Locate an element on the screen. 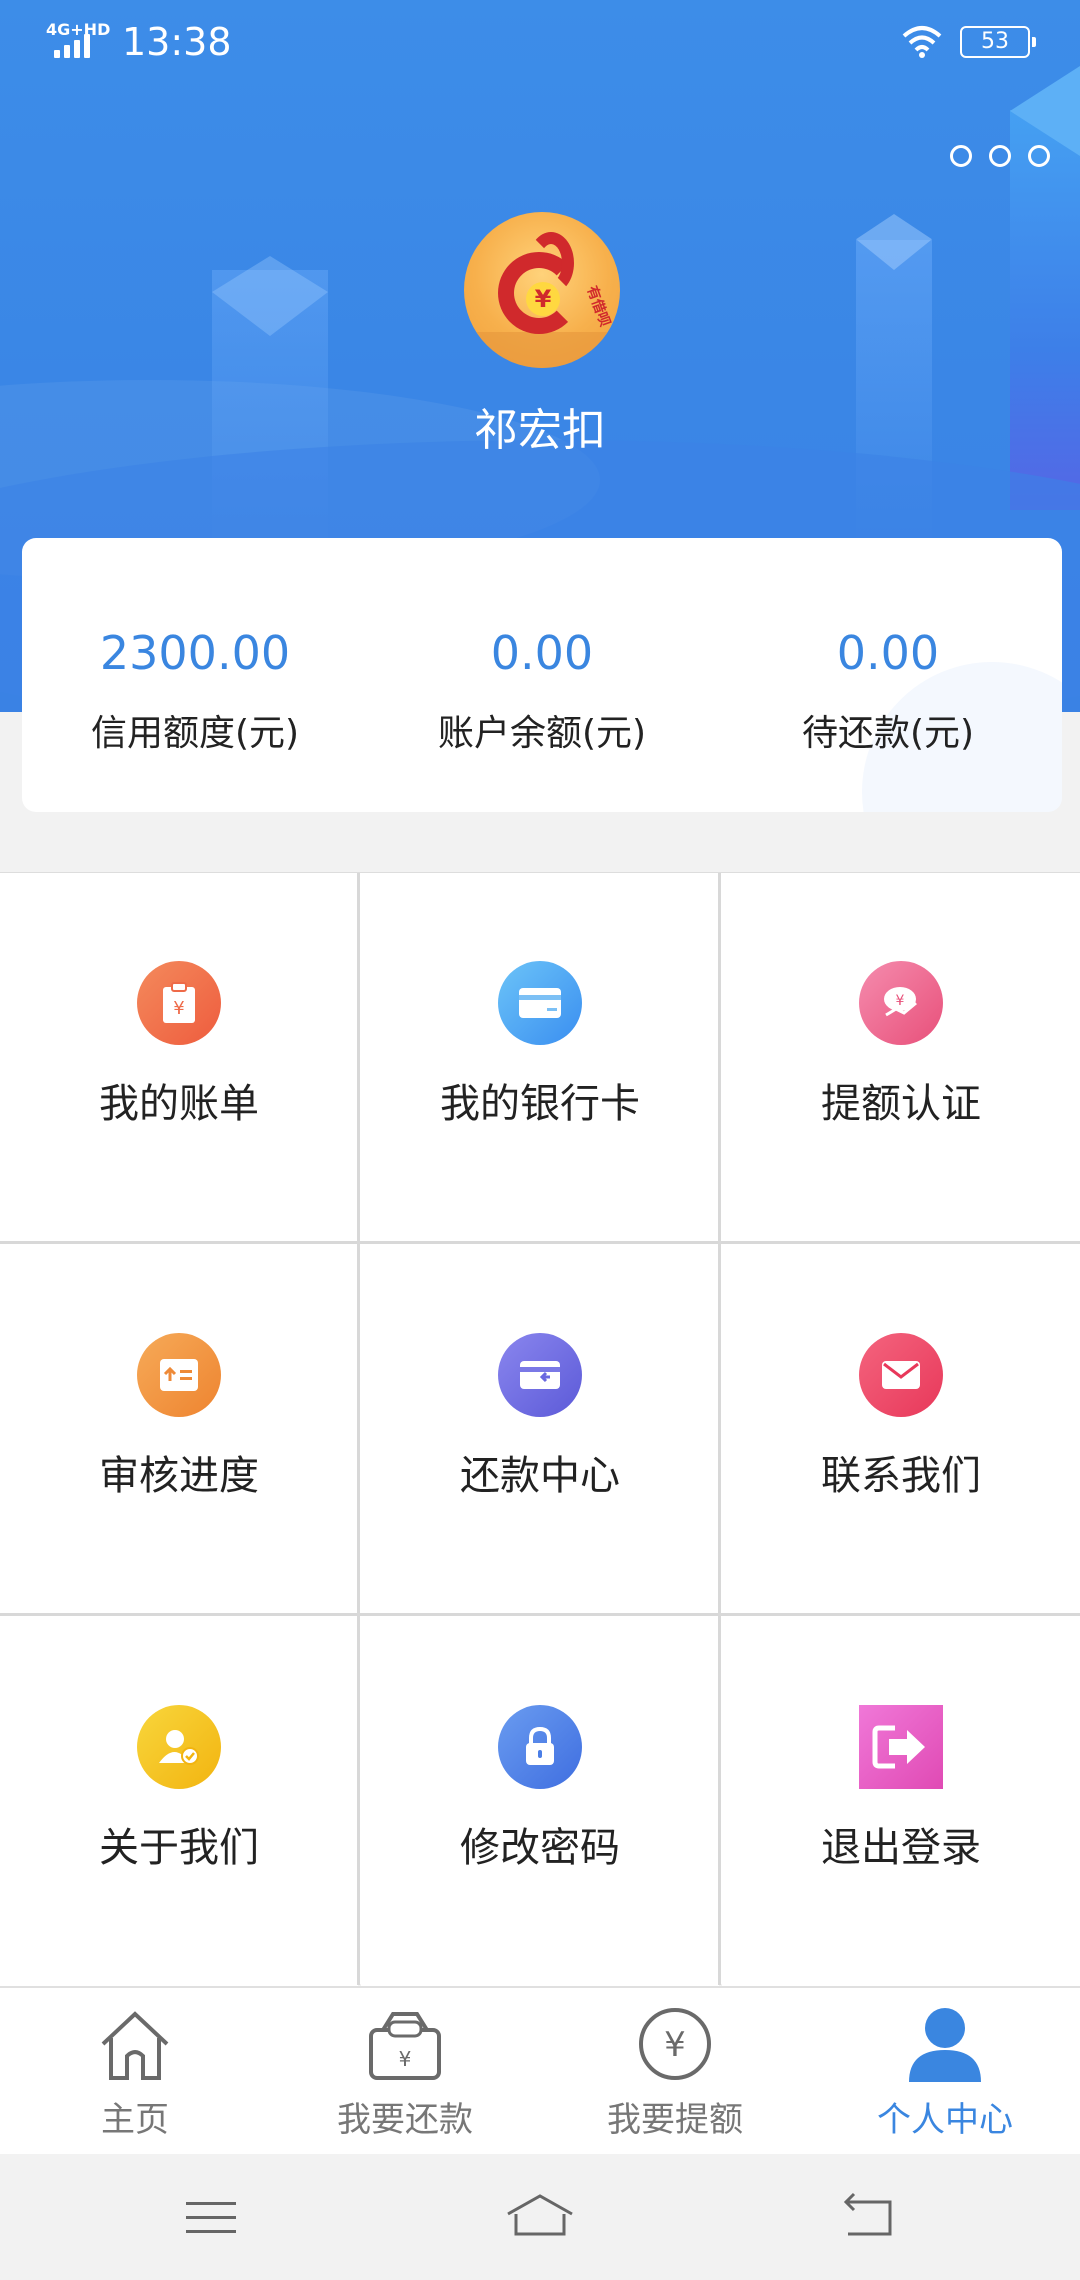 The width and height of the screenshot is (1080, 2280). nav-item-personal-center: 个人中心 is located at coordinates (945, 2072).